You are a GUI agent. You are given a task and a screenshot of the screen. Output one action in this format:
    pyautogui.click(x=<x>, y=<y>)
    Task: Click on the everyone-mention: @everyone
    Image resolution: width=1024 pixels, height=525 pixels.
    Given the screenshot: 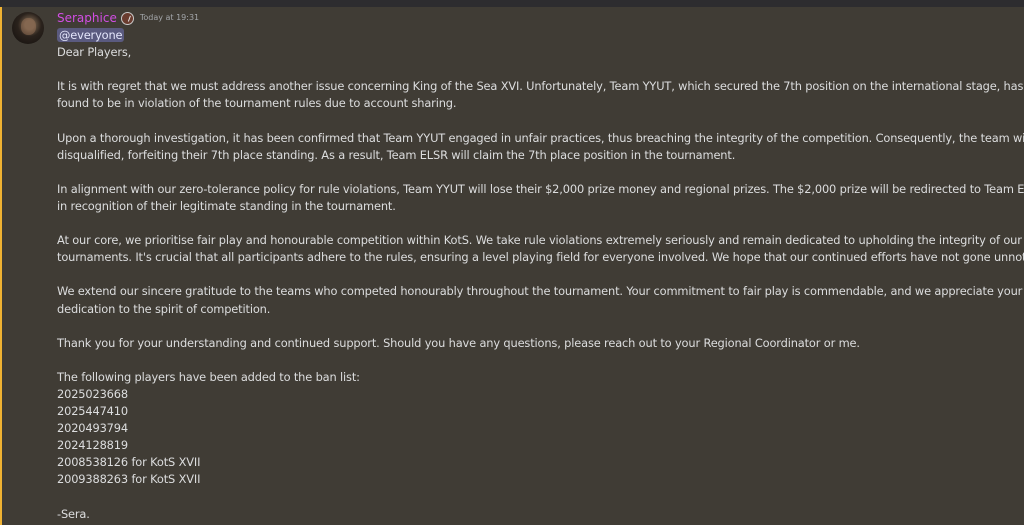 What is the action you would take?
    pyautogui.click(x=91, y=35)
    